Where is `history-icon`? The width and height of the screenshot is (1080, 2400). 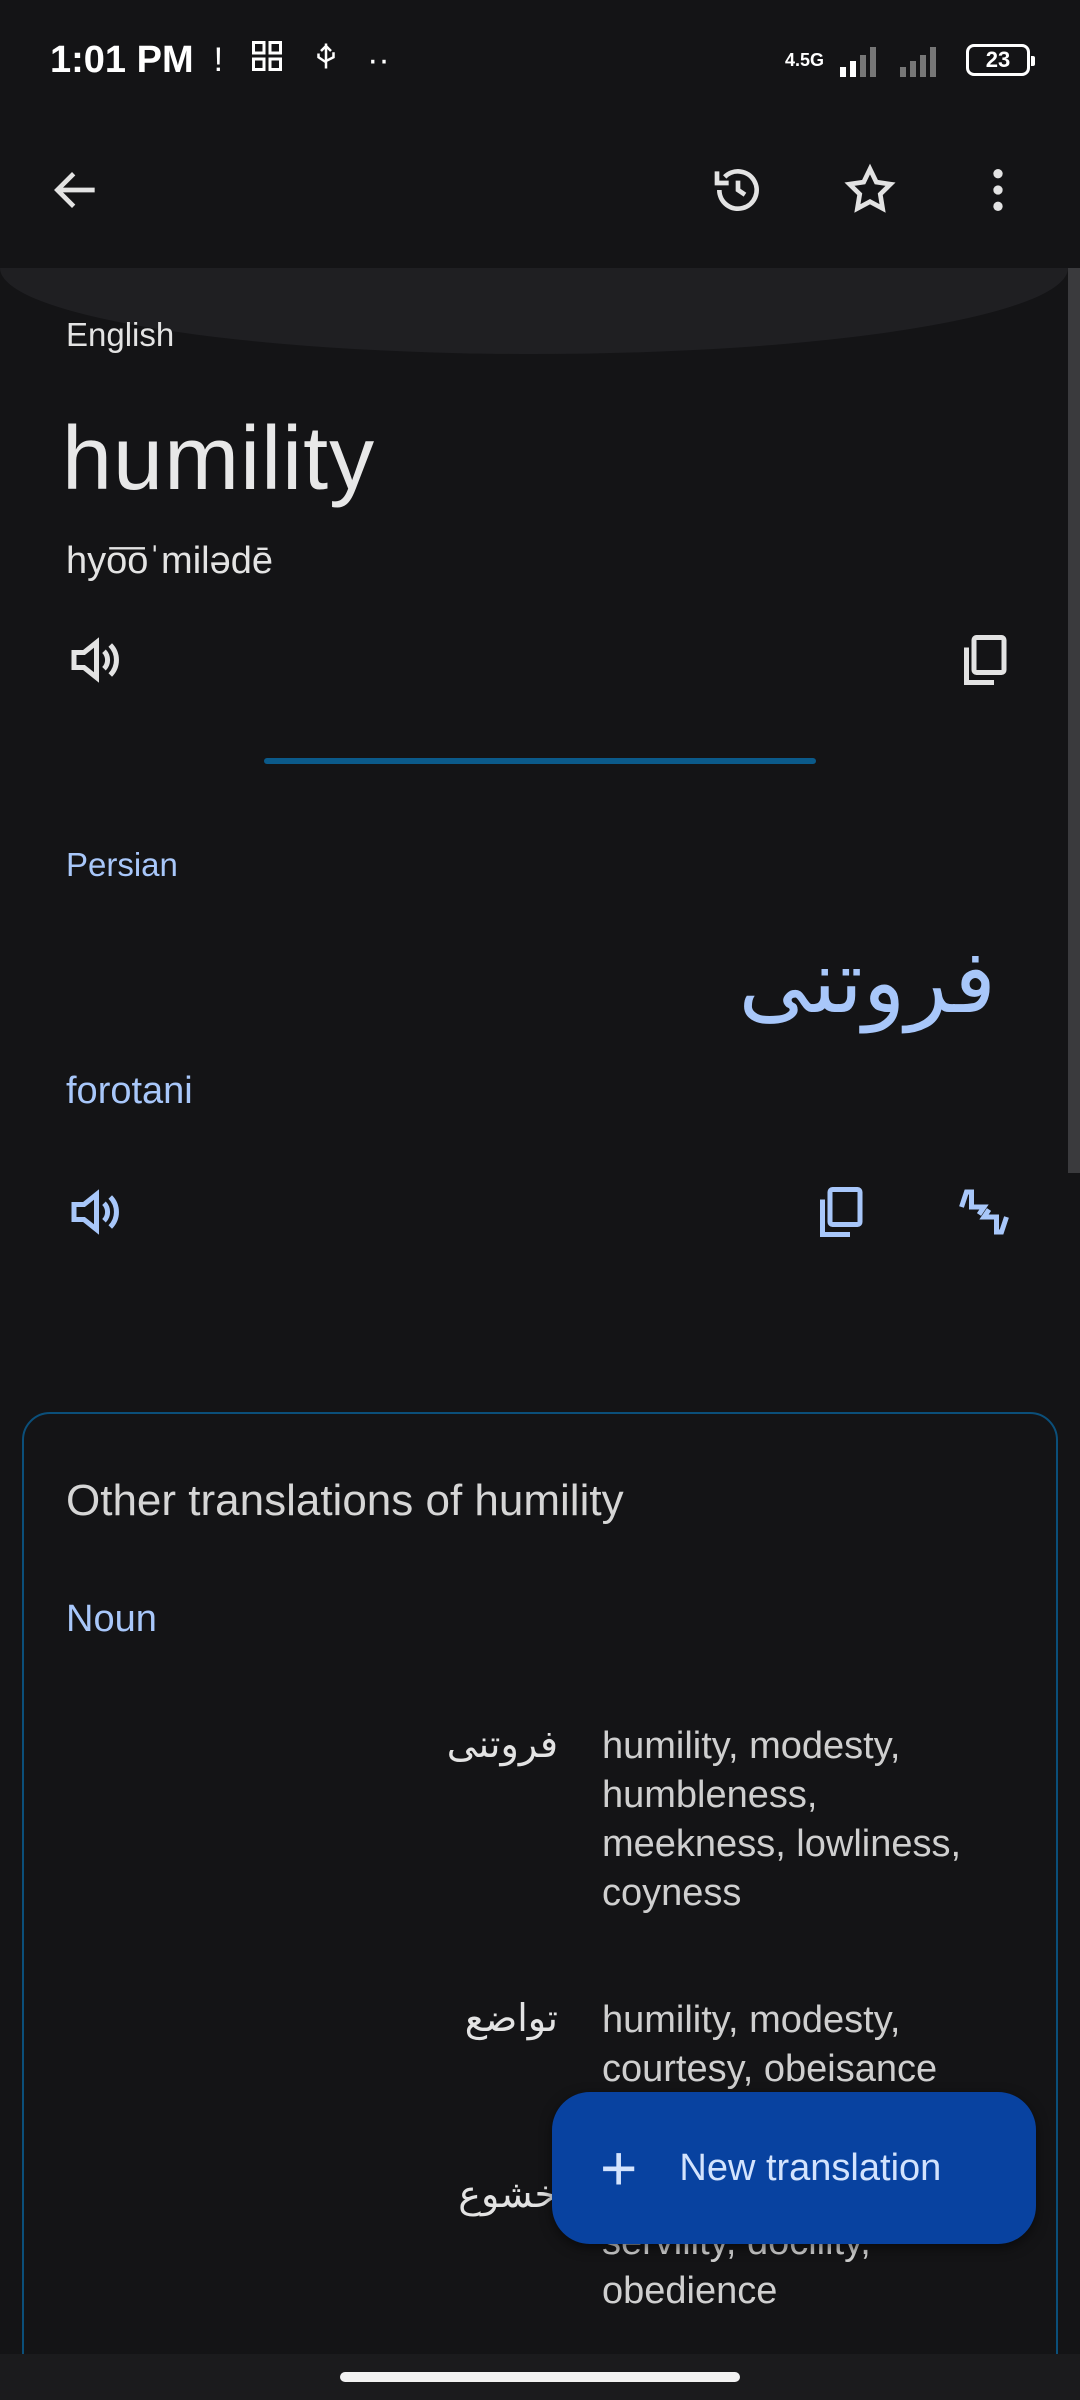
history-icon is located at coordinates (736, 190).